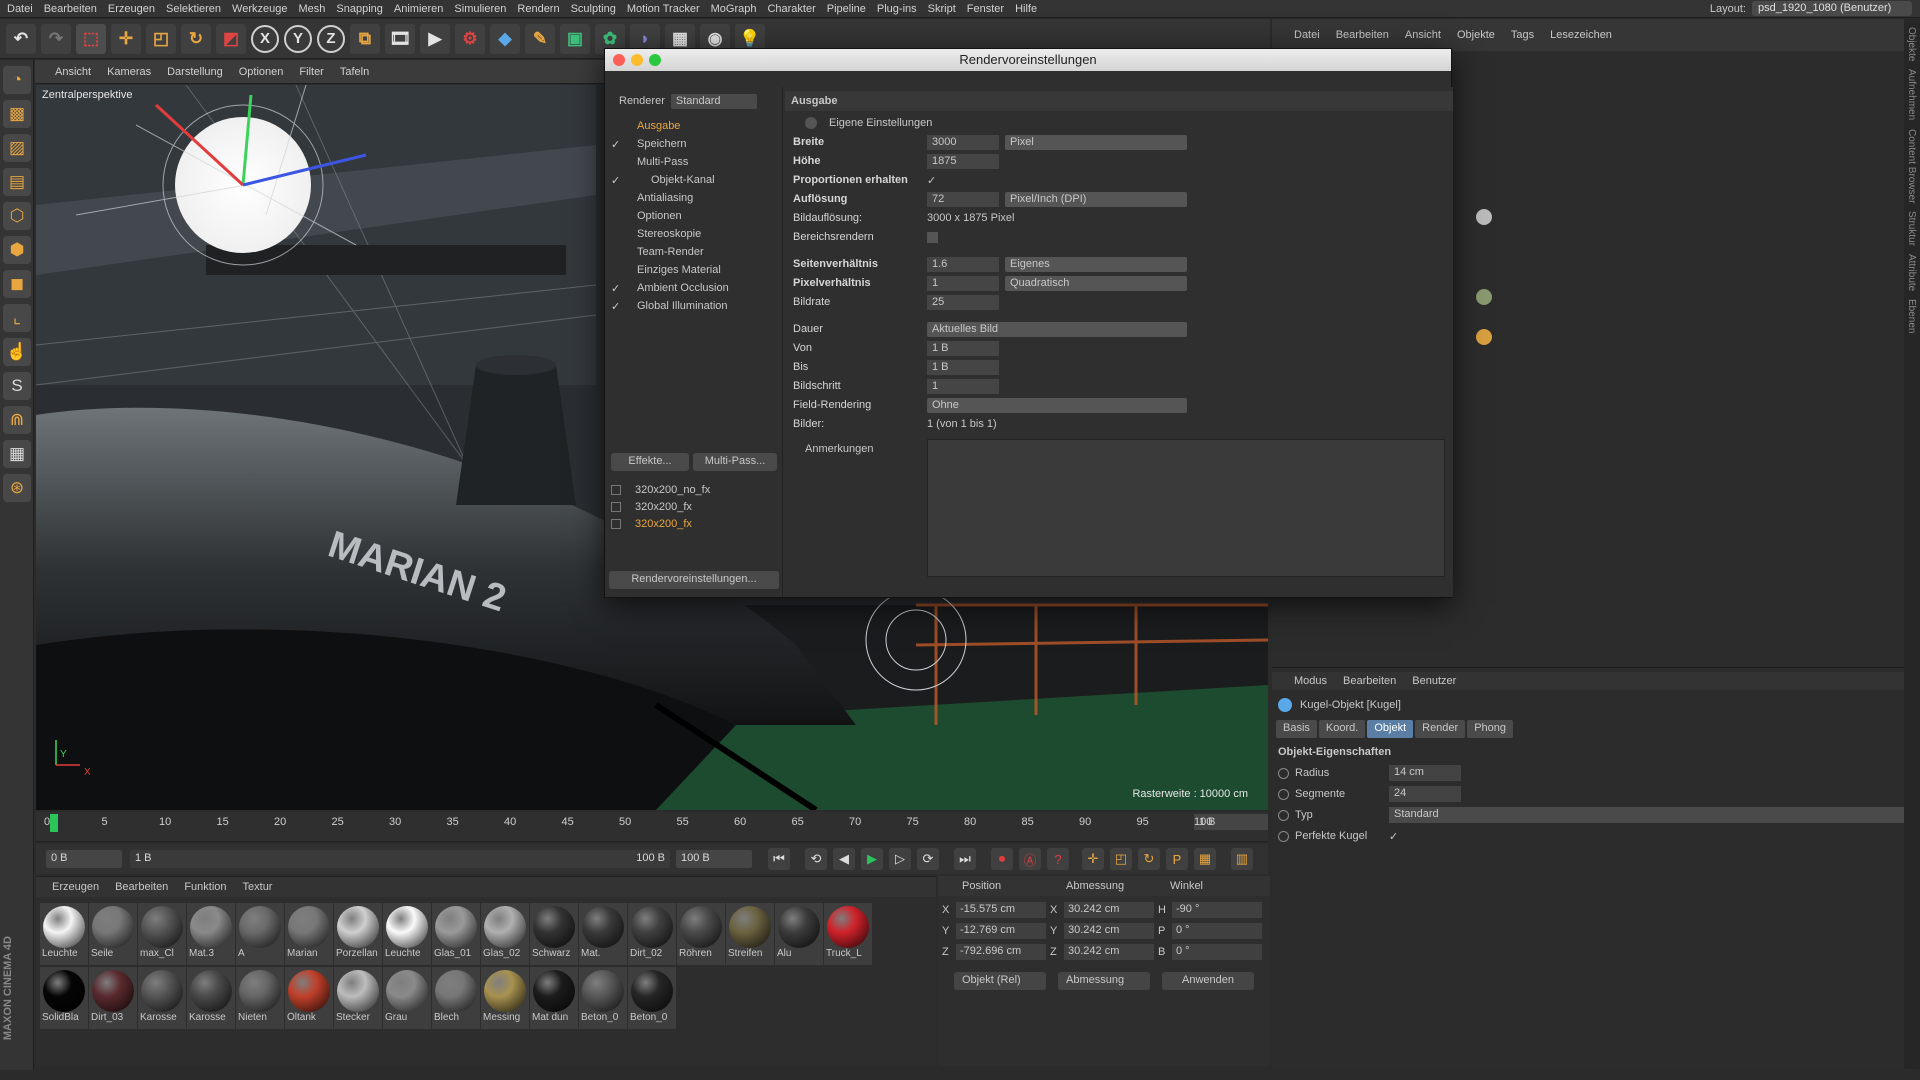 This screenshot has width=1920, height=1080. I want to click on menu-item: Selektieren, so click(193, 9).